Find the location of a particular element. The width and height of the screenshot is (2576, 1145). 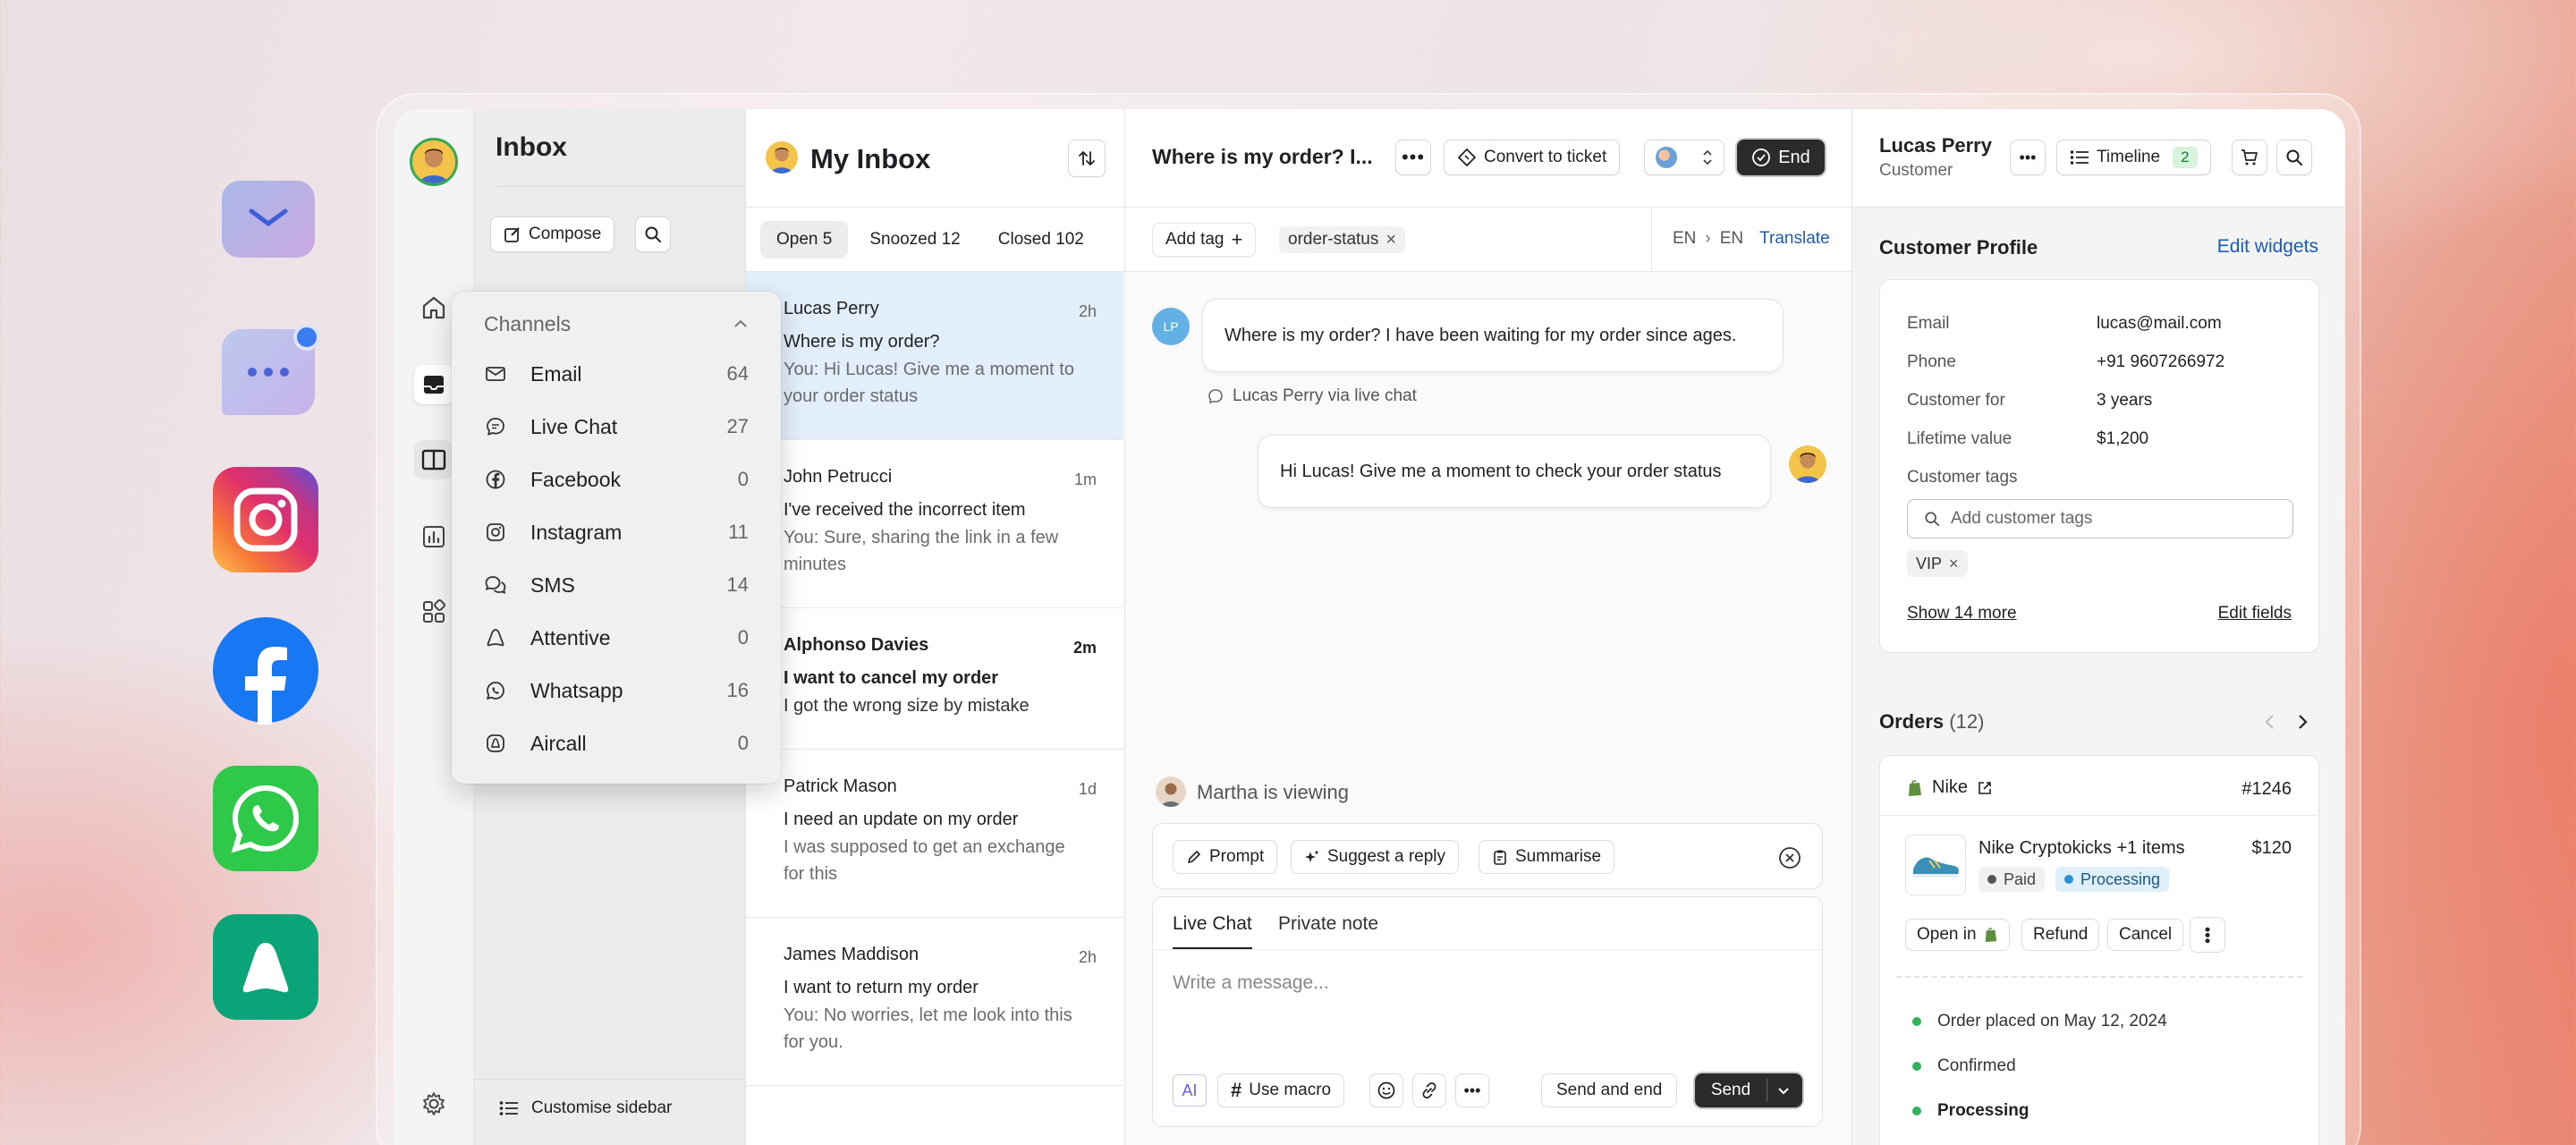

customer-avatar: LP is located at coordinates (1171, 326).